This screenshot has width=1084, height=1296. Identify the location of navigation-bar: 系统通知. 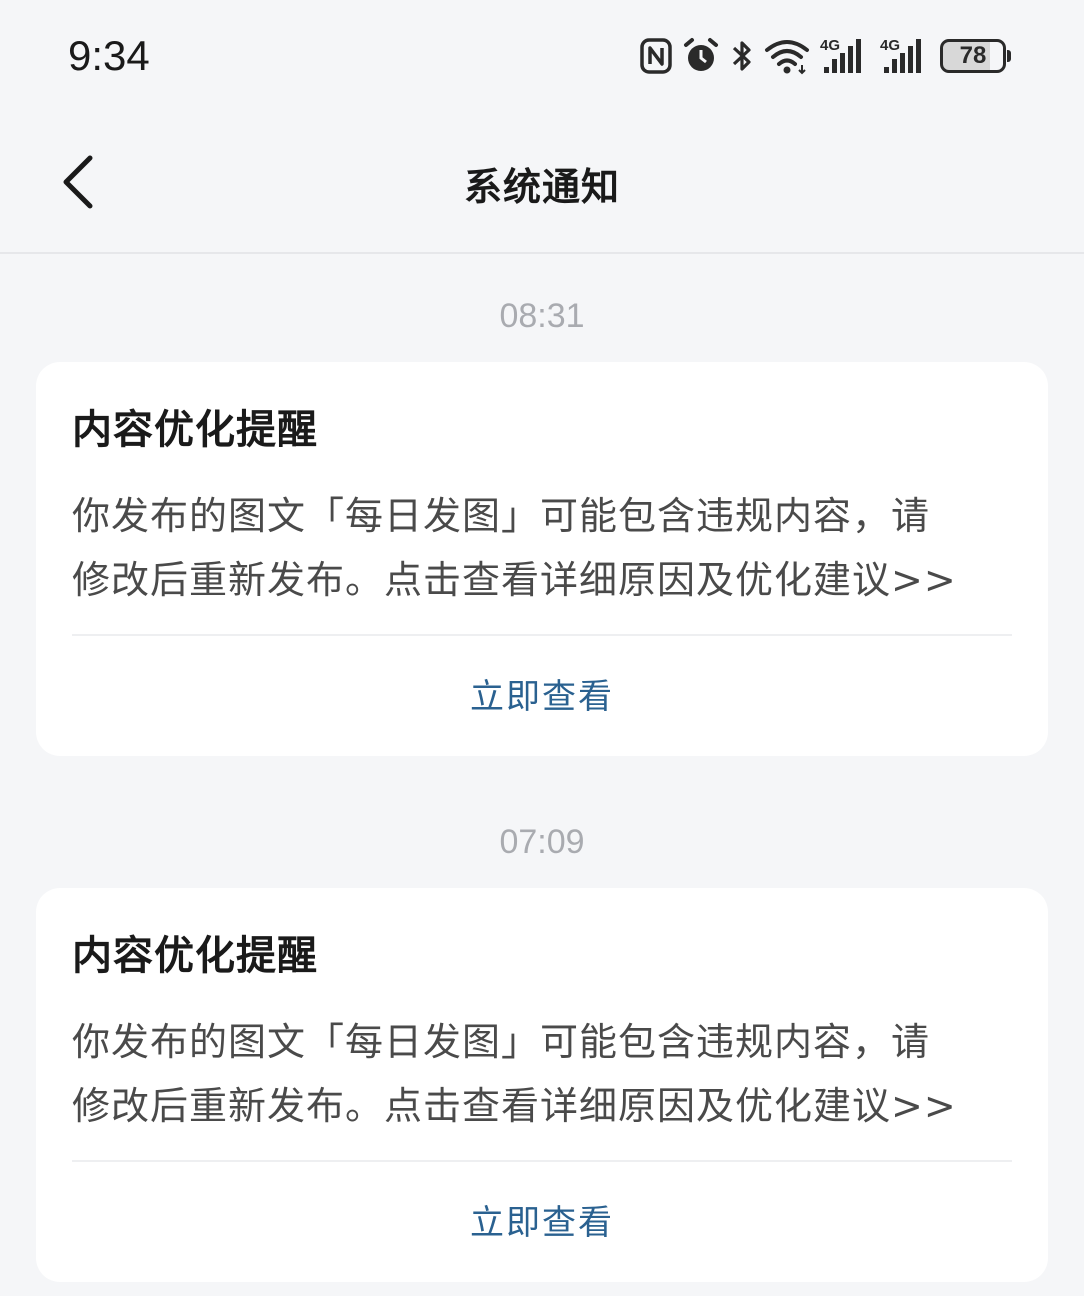
(542, 183).